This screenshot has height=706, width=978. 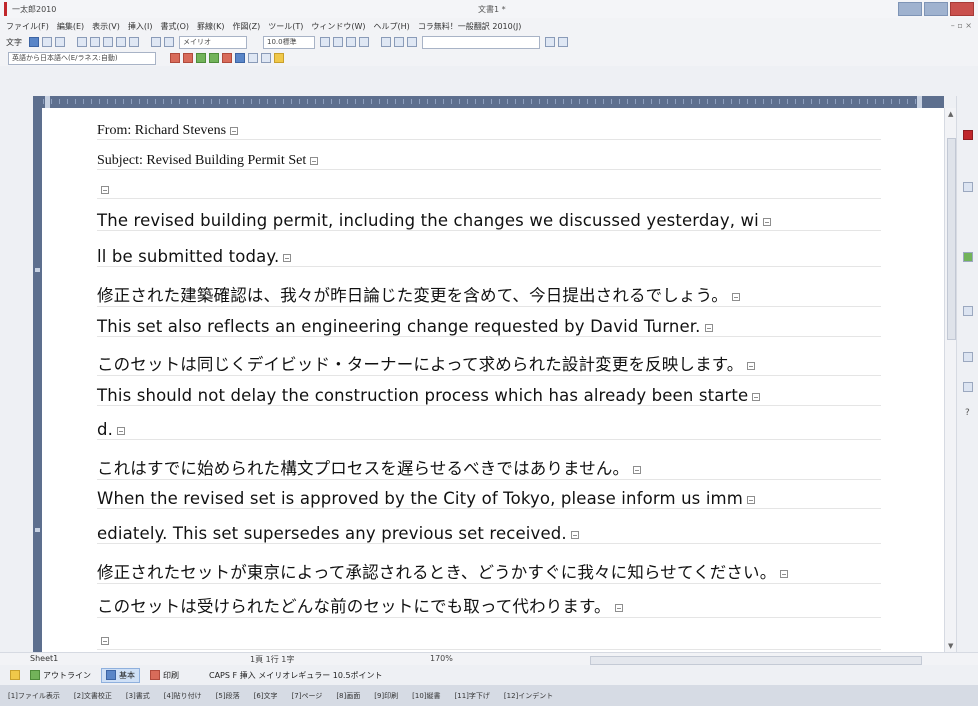 I want to click on translate-forward-icon, so click(x=188, y=58).